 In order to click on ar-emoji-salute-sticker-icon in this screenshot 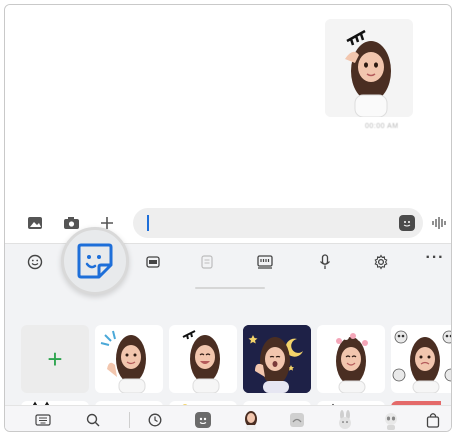, I will do `click(369, 68)`.